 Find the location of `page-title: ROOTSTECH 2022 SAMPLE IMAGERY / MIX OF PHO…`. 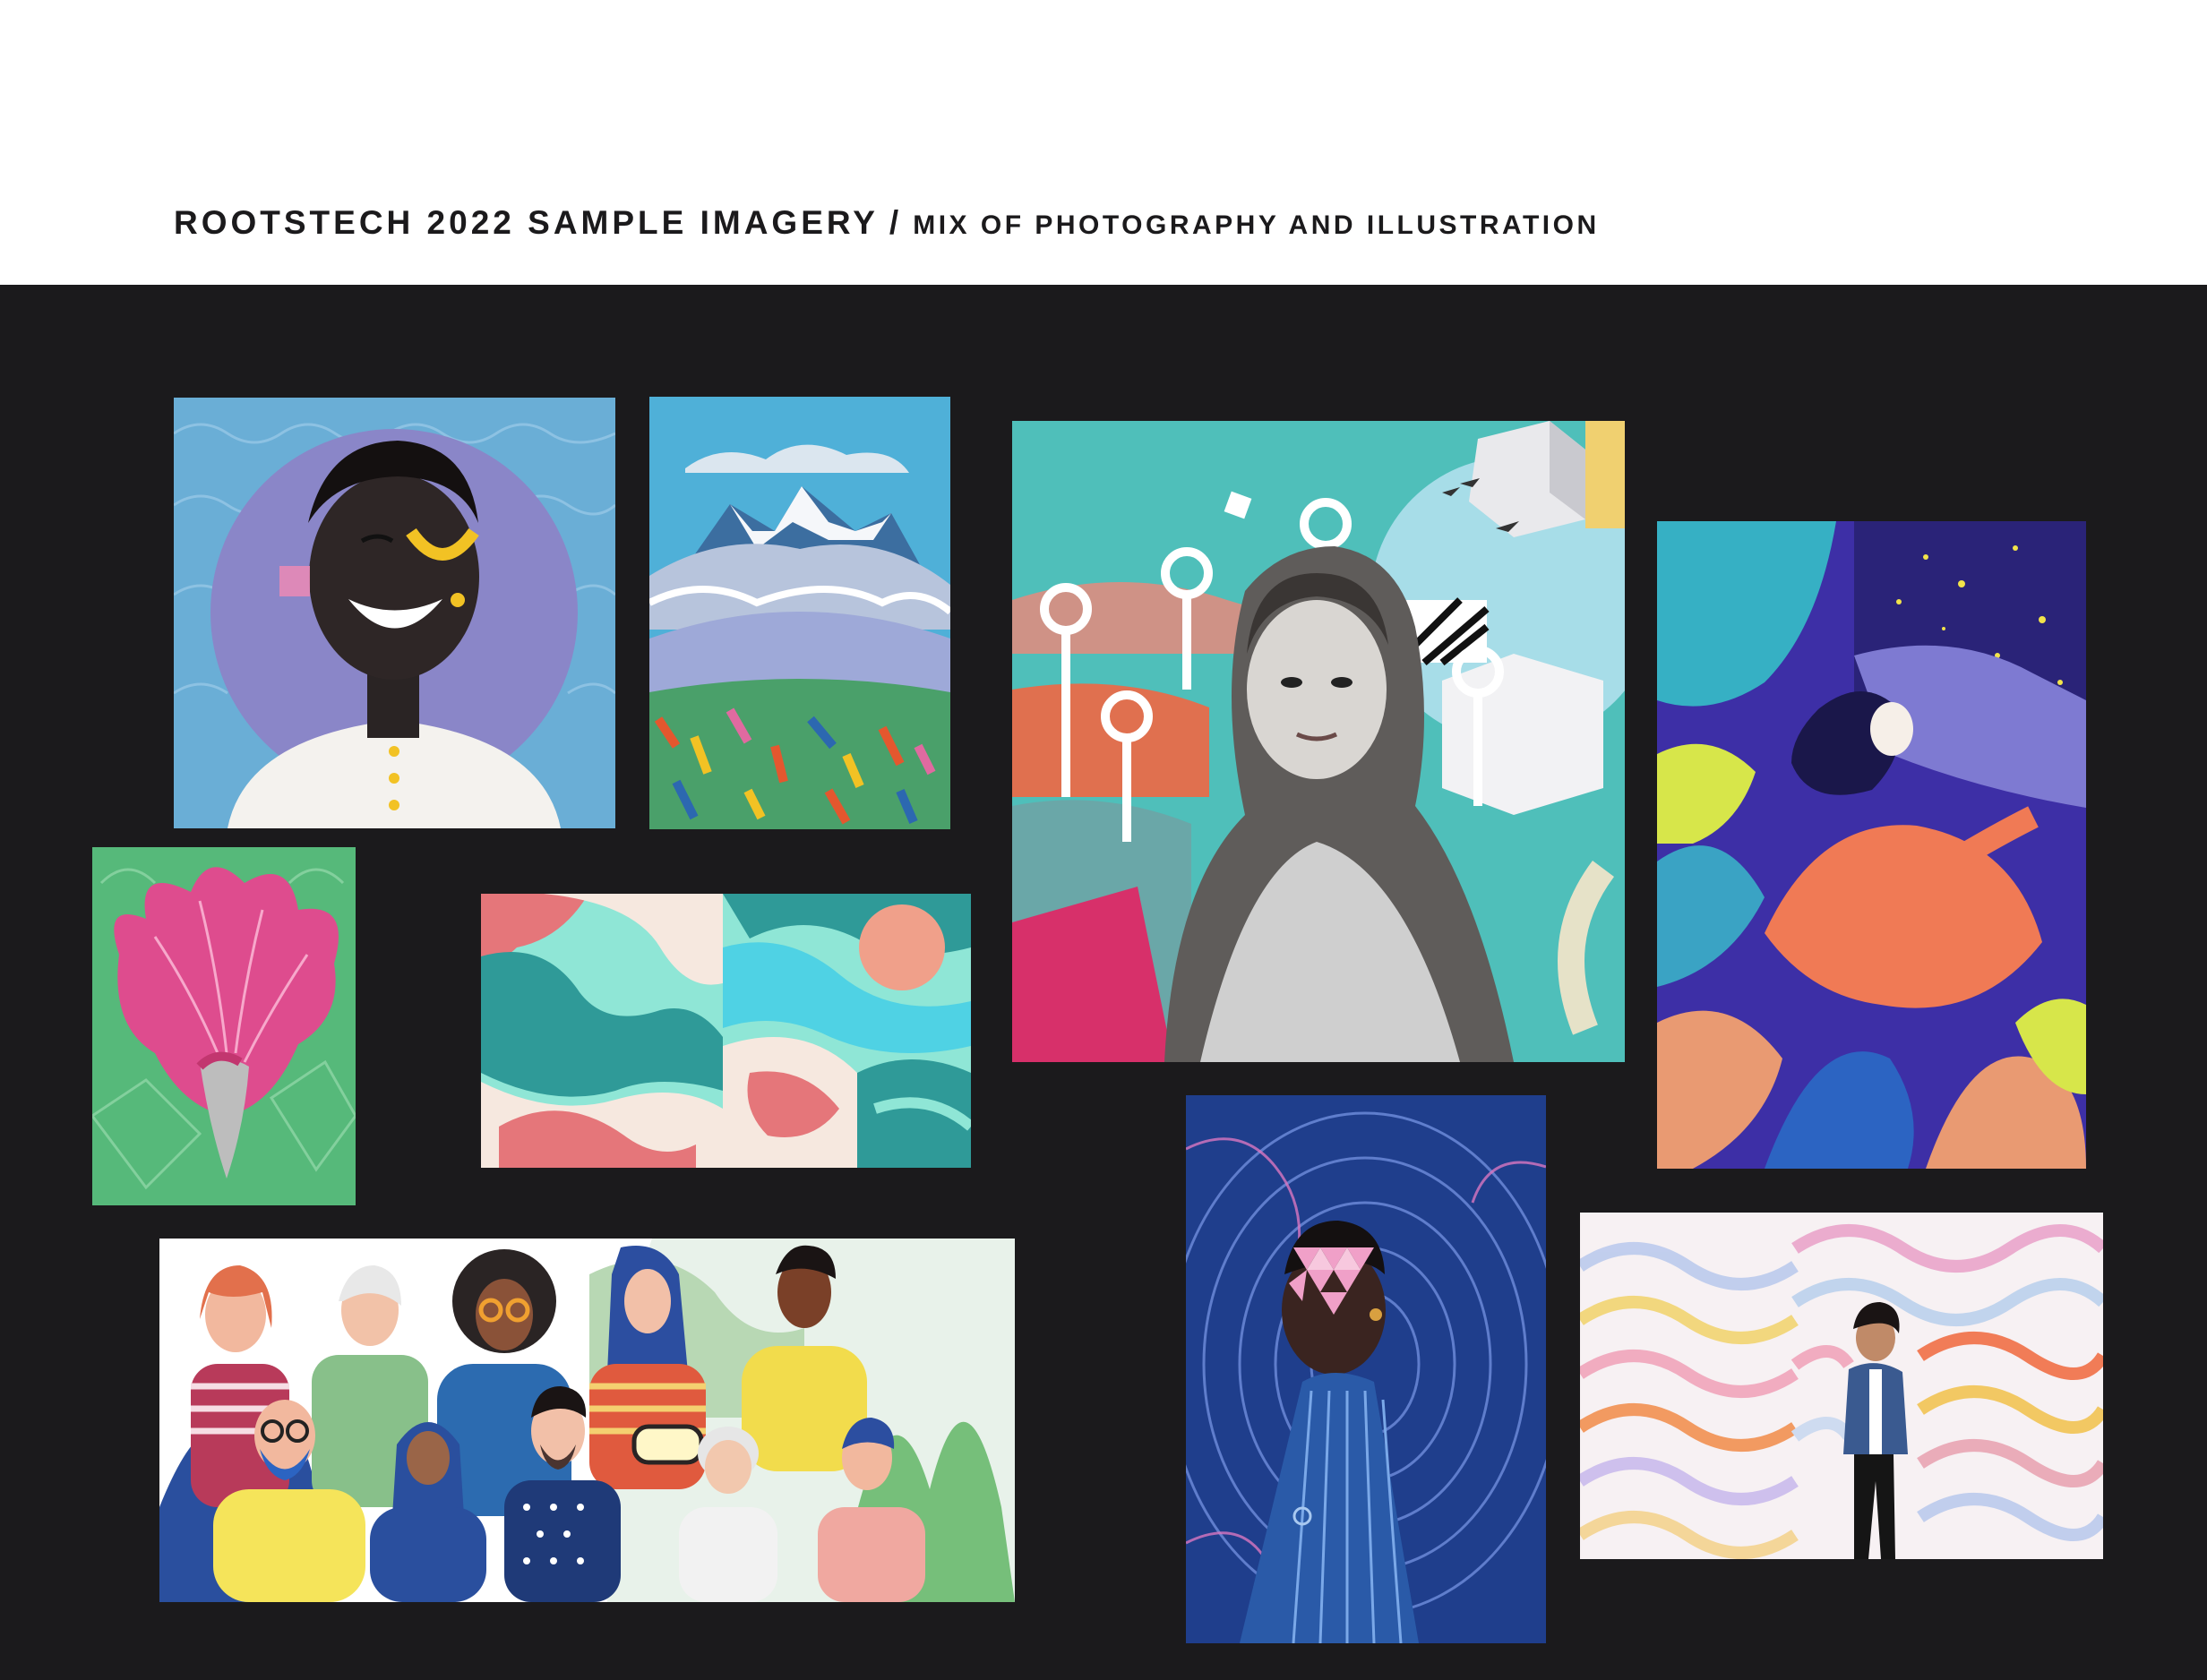

page-title: ROOTSTECH 2022 SAMPLE IMAGERY / MIX OF PHO… is located at coordinates (887, 224).